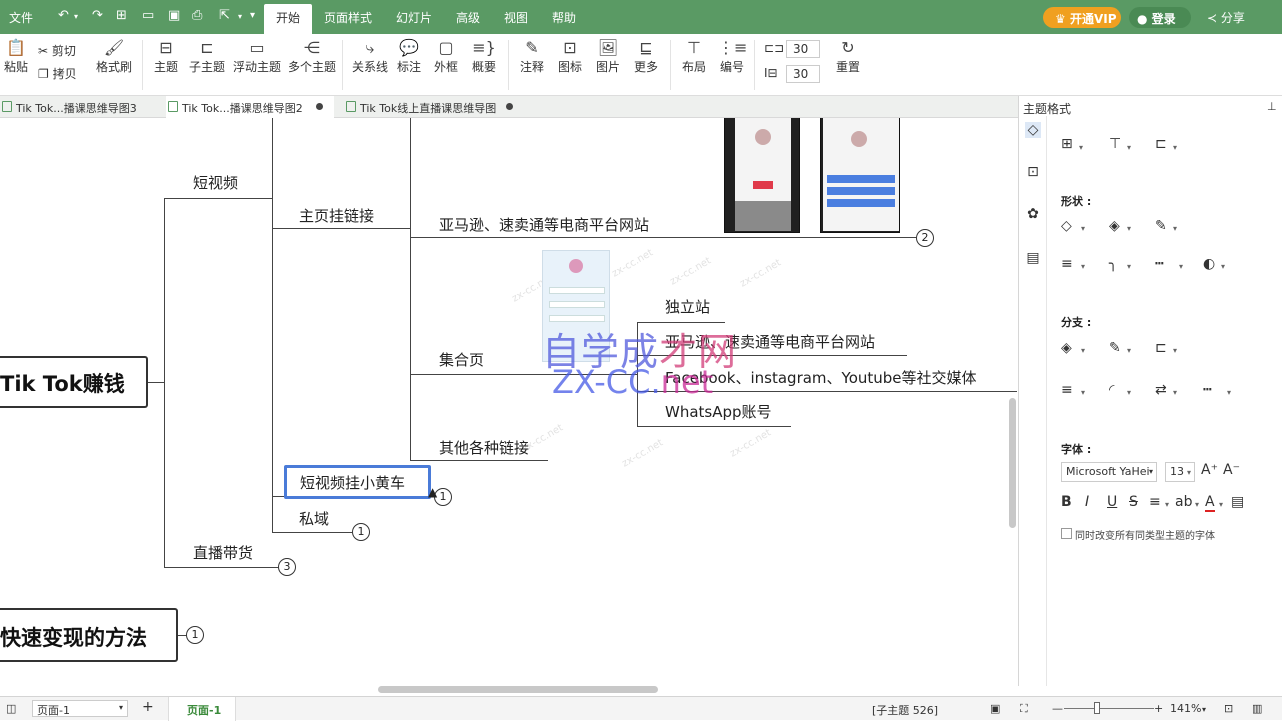  I want to click on vip-button: ♛ 开通VIP, so click(1082, 17).